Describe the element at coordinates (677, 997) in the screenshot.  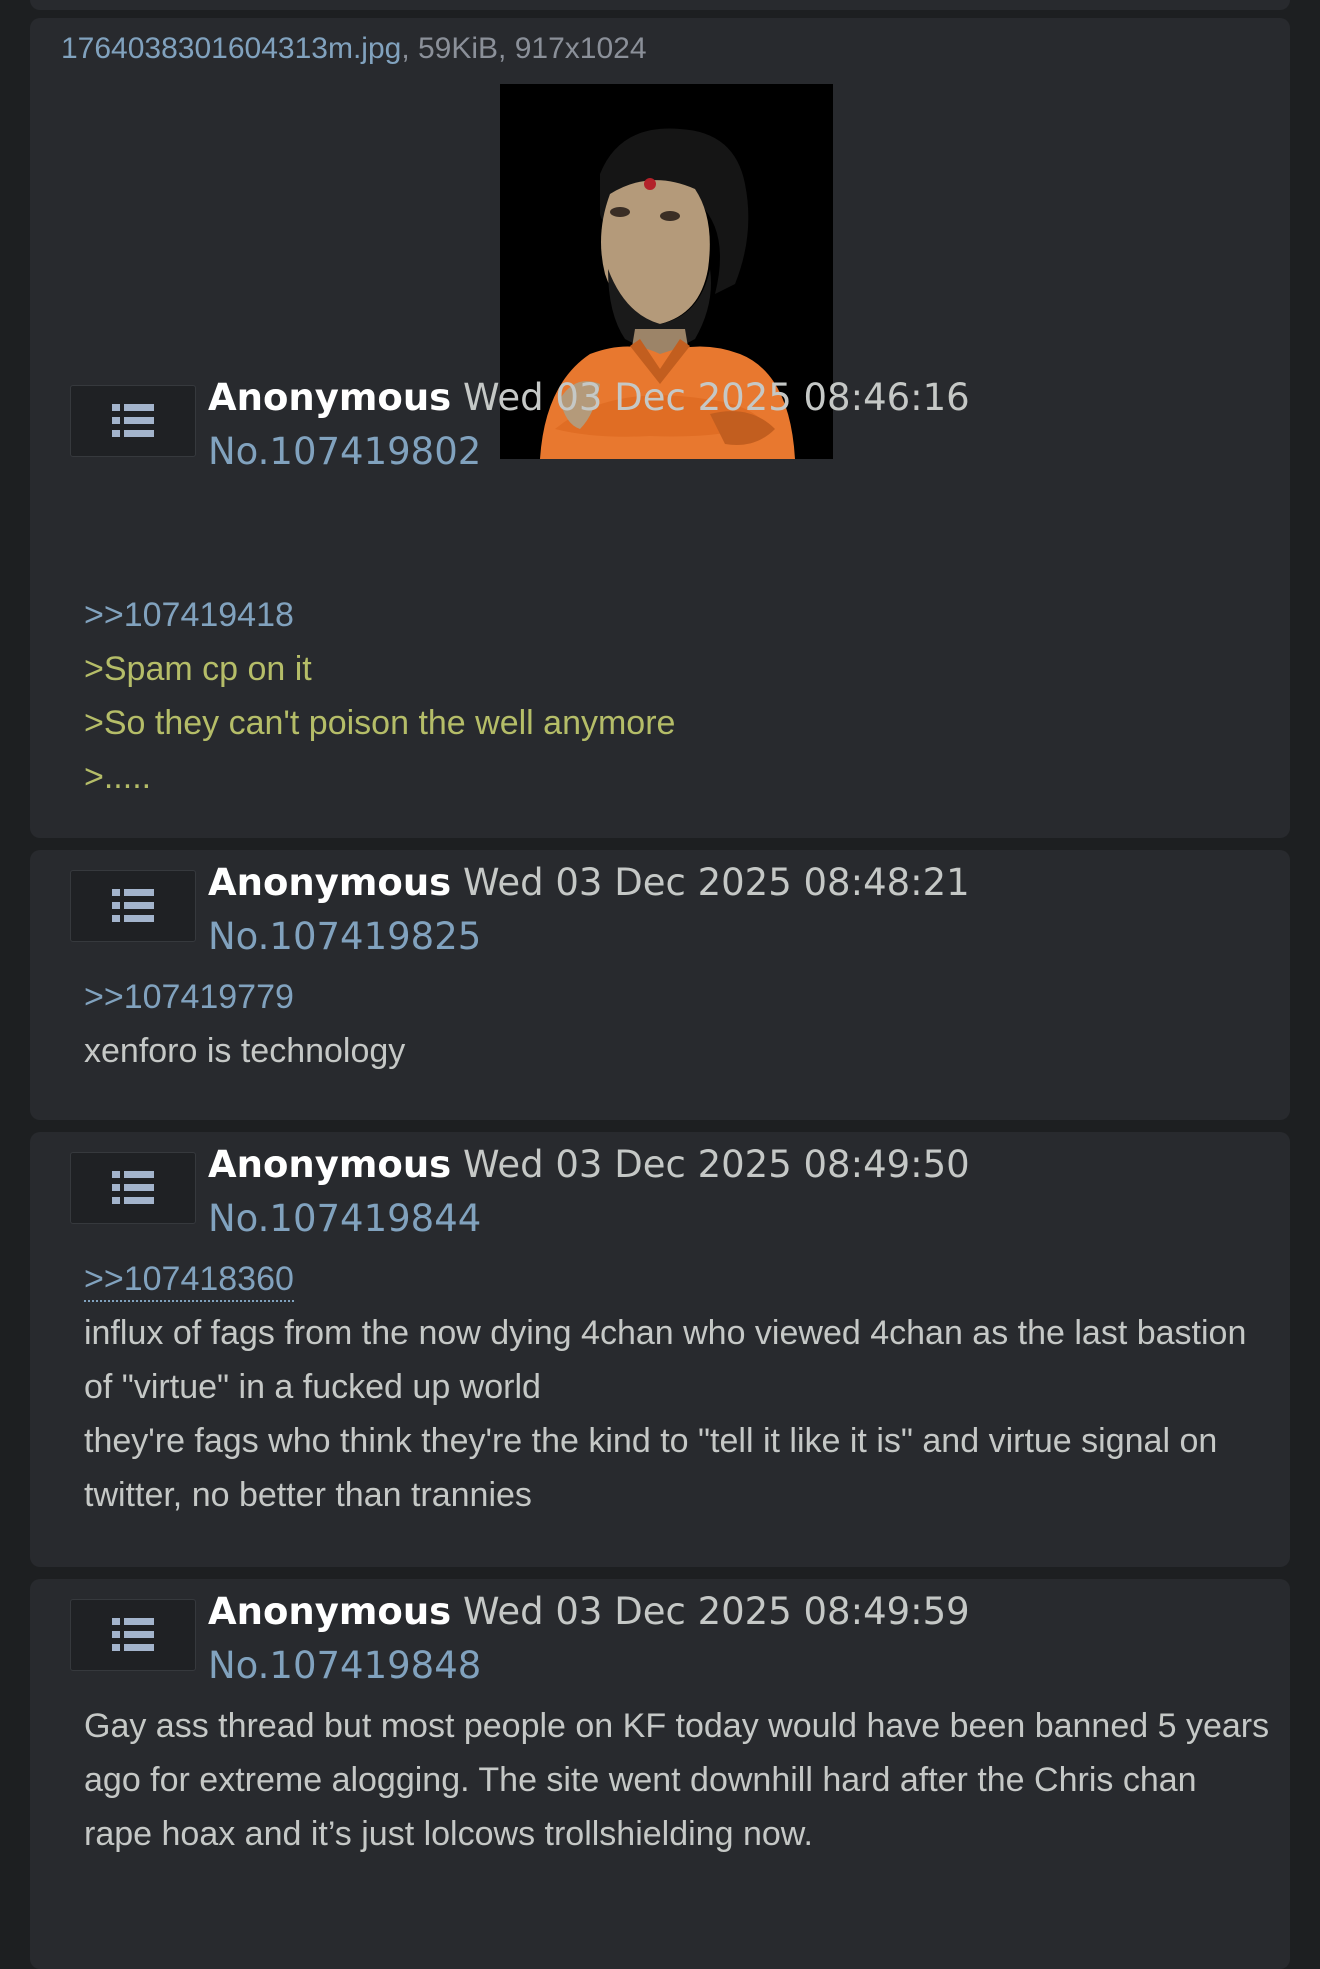
I see `quote-link: >>107419779` at that location.